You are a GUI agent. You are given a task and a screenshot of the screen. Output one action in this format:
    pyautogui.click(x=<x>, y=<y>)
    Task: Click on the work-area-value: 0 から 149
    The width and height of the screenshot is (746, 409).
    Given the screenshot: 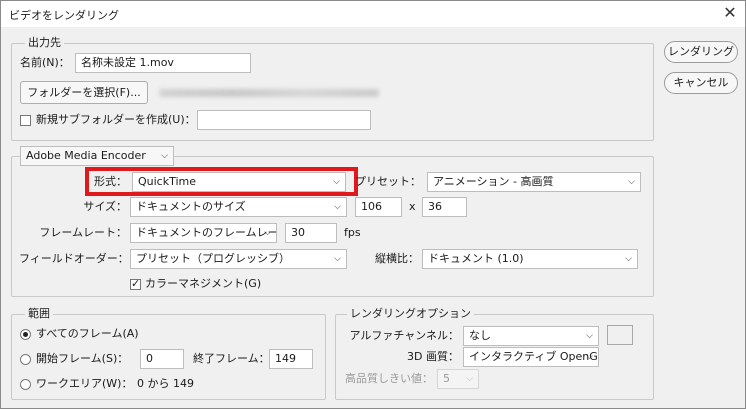 What is the action you would take?
    pyautogui.click(x=165, y=383)
    